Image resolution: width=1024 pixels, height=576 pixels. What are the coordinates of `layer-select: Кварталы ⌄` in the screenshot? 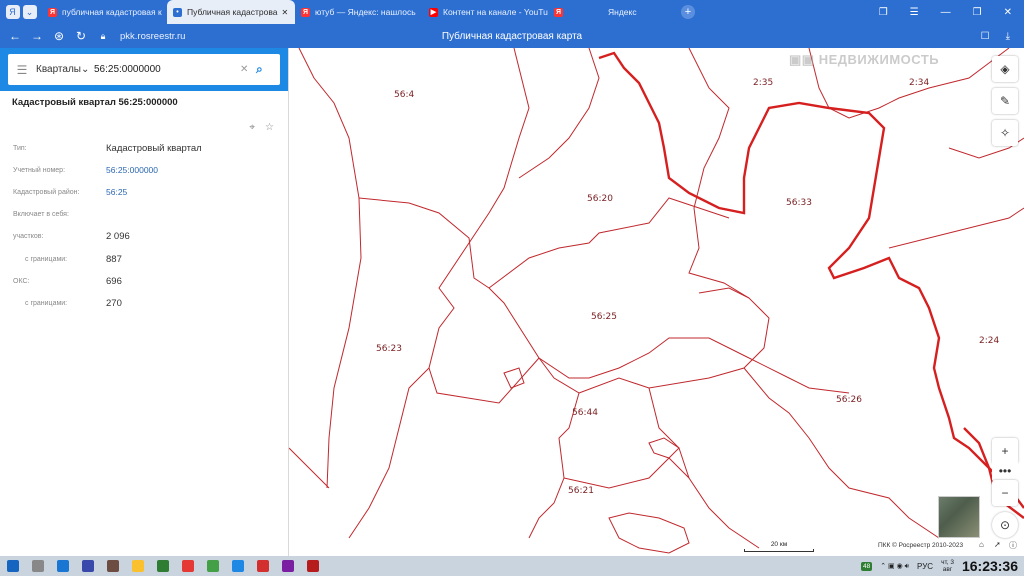 It's located at (65, 69).